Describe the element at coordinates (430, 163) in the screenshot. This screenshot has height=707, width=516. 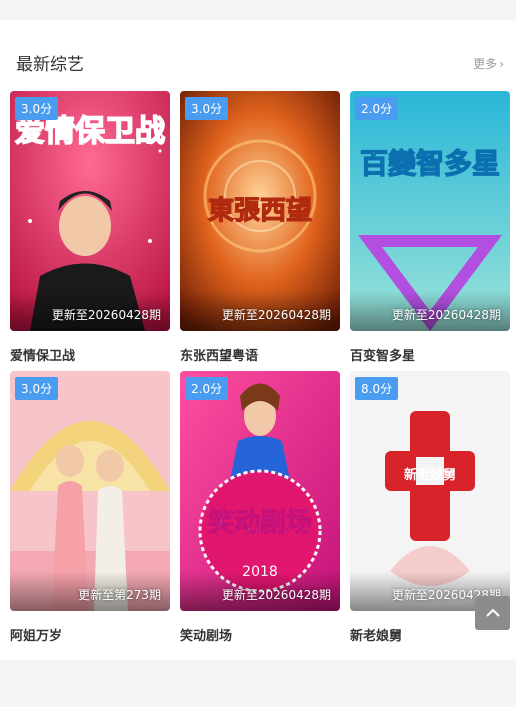
I see `poster-text: 百變智多星` at that location.